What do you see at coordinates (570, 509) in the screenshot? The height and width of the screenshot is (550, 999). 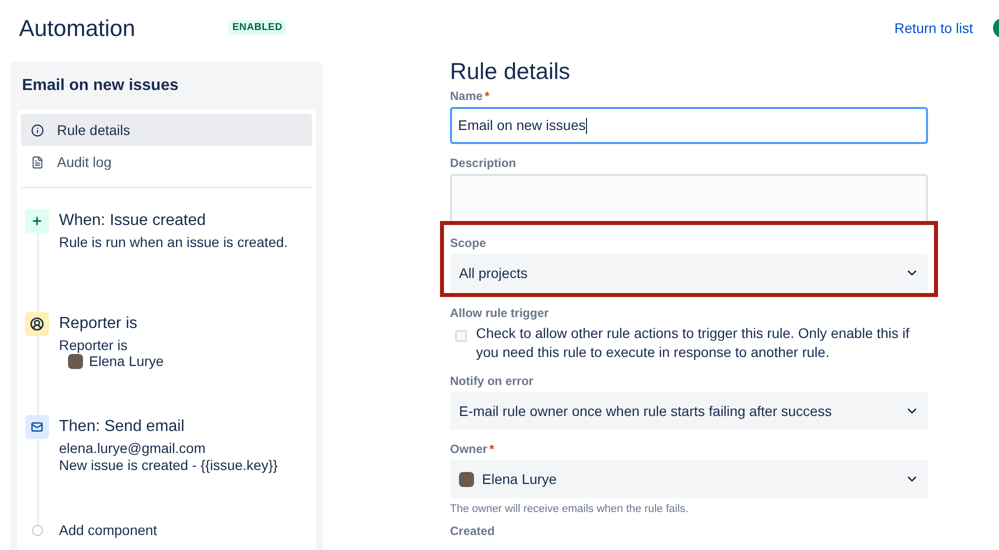 I see `help-text: The owner will receive emails when the rule fails.` at bounding box center [570, 509].